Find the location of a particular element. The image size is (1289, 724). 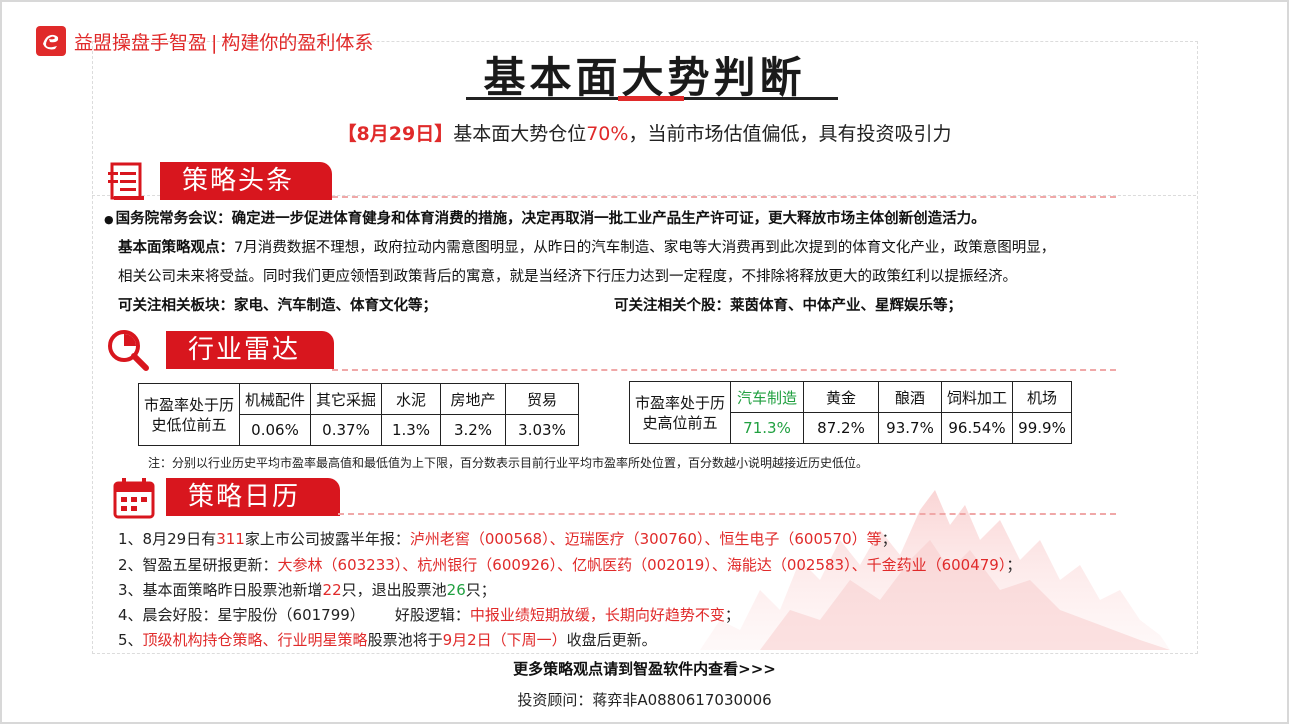

sectors-line: 可关注相关板块：家电、汽车制造、体育文化等； is located at coordinates (277, 304).